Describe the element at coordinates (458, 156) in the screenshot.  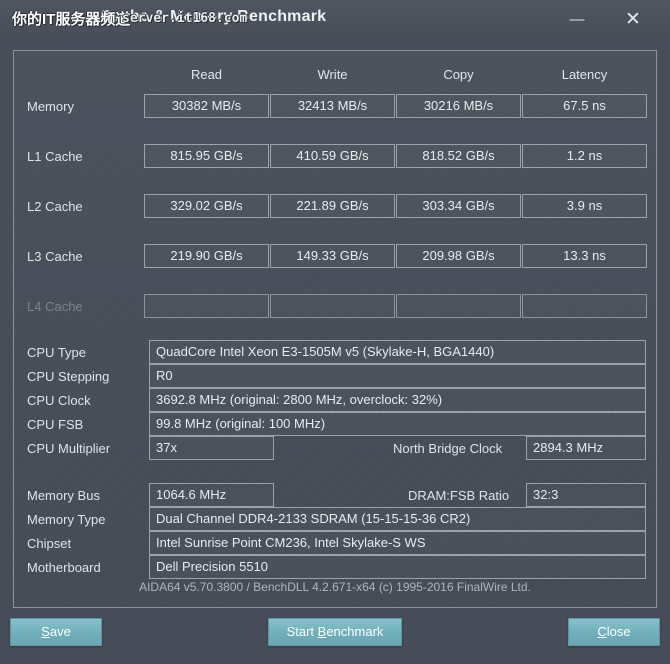
I see `l1-copy-value: 818.52 GB/s` at that location.